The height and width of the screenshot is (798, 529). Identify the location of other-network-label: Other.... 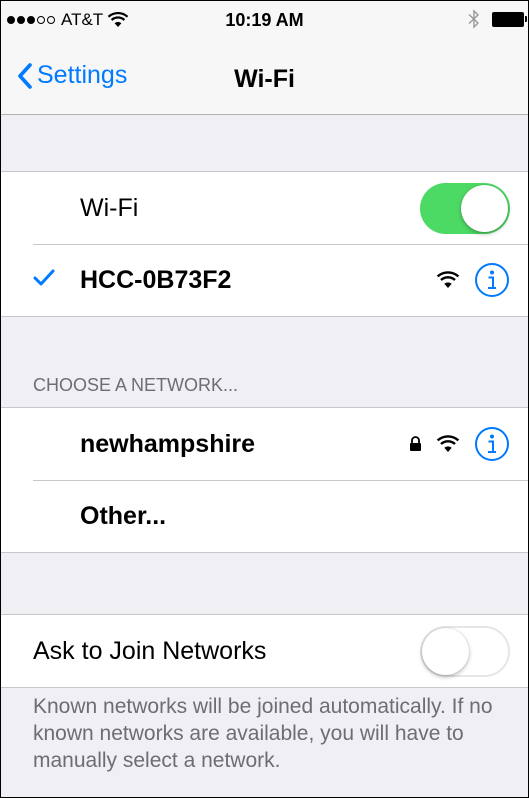
(123, 515).